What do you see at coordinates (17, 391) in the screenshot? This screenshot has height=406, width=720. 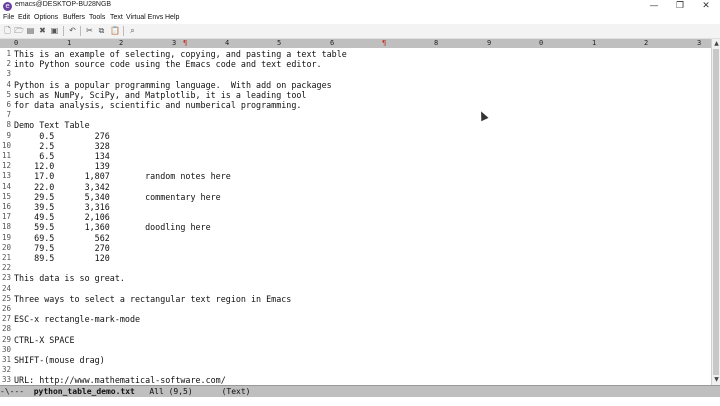 I see `modeline-status: -\---` at bounding box center [17, 391].